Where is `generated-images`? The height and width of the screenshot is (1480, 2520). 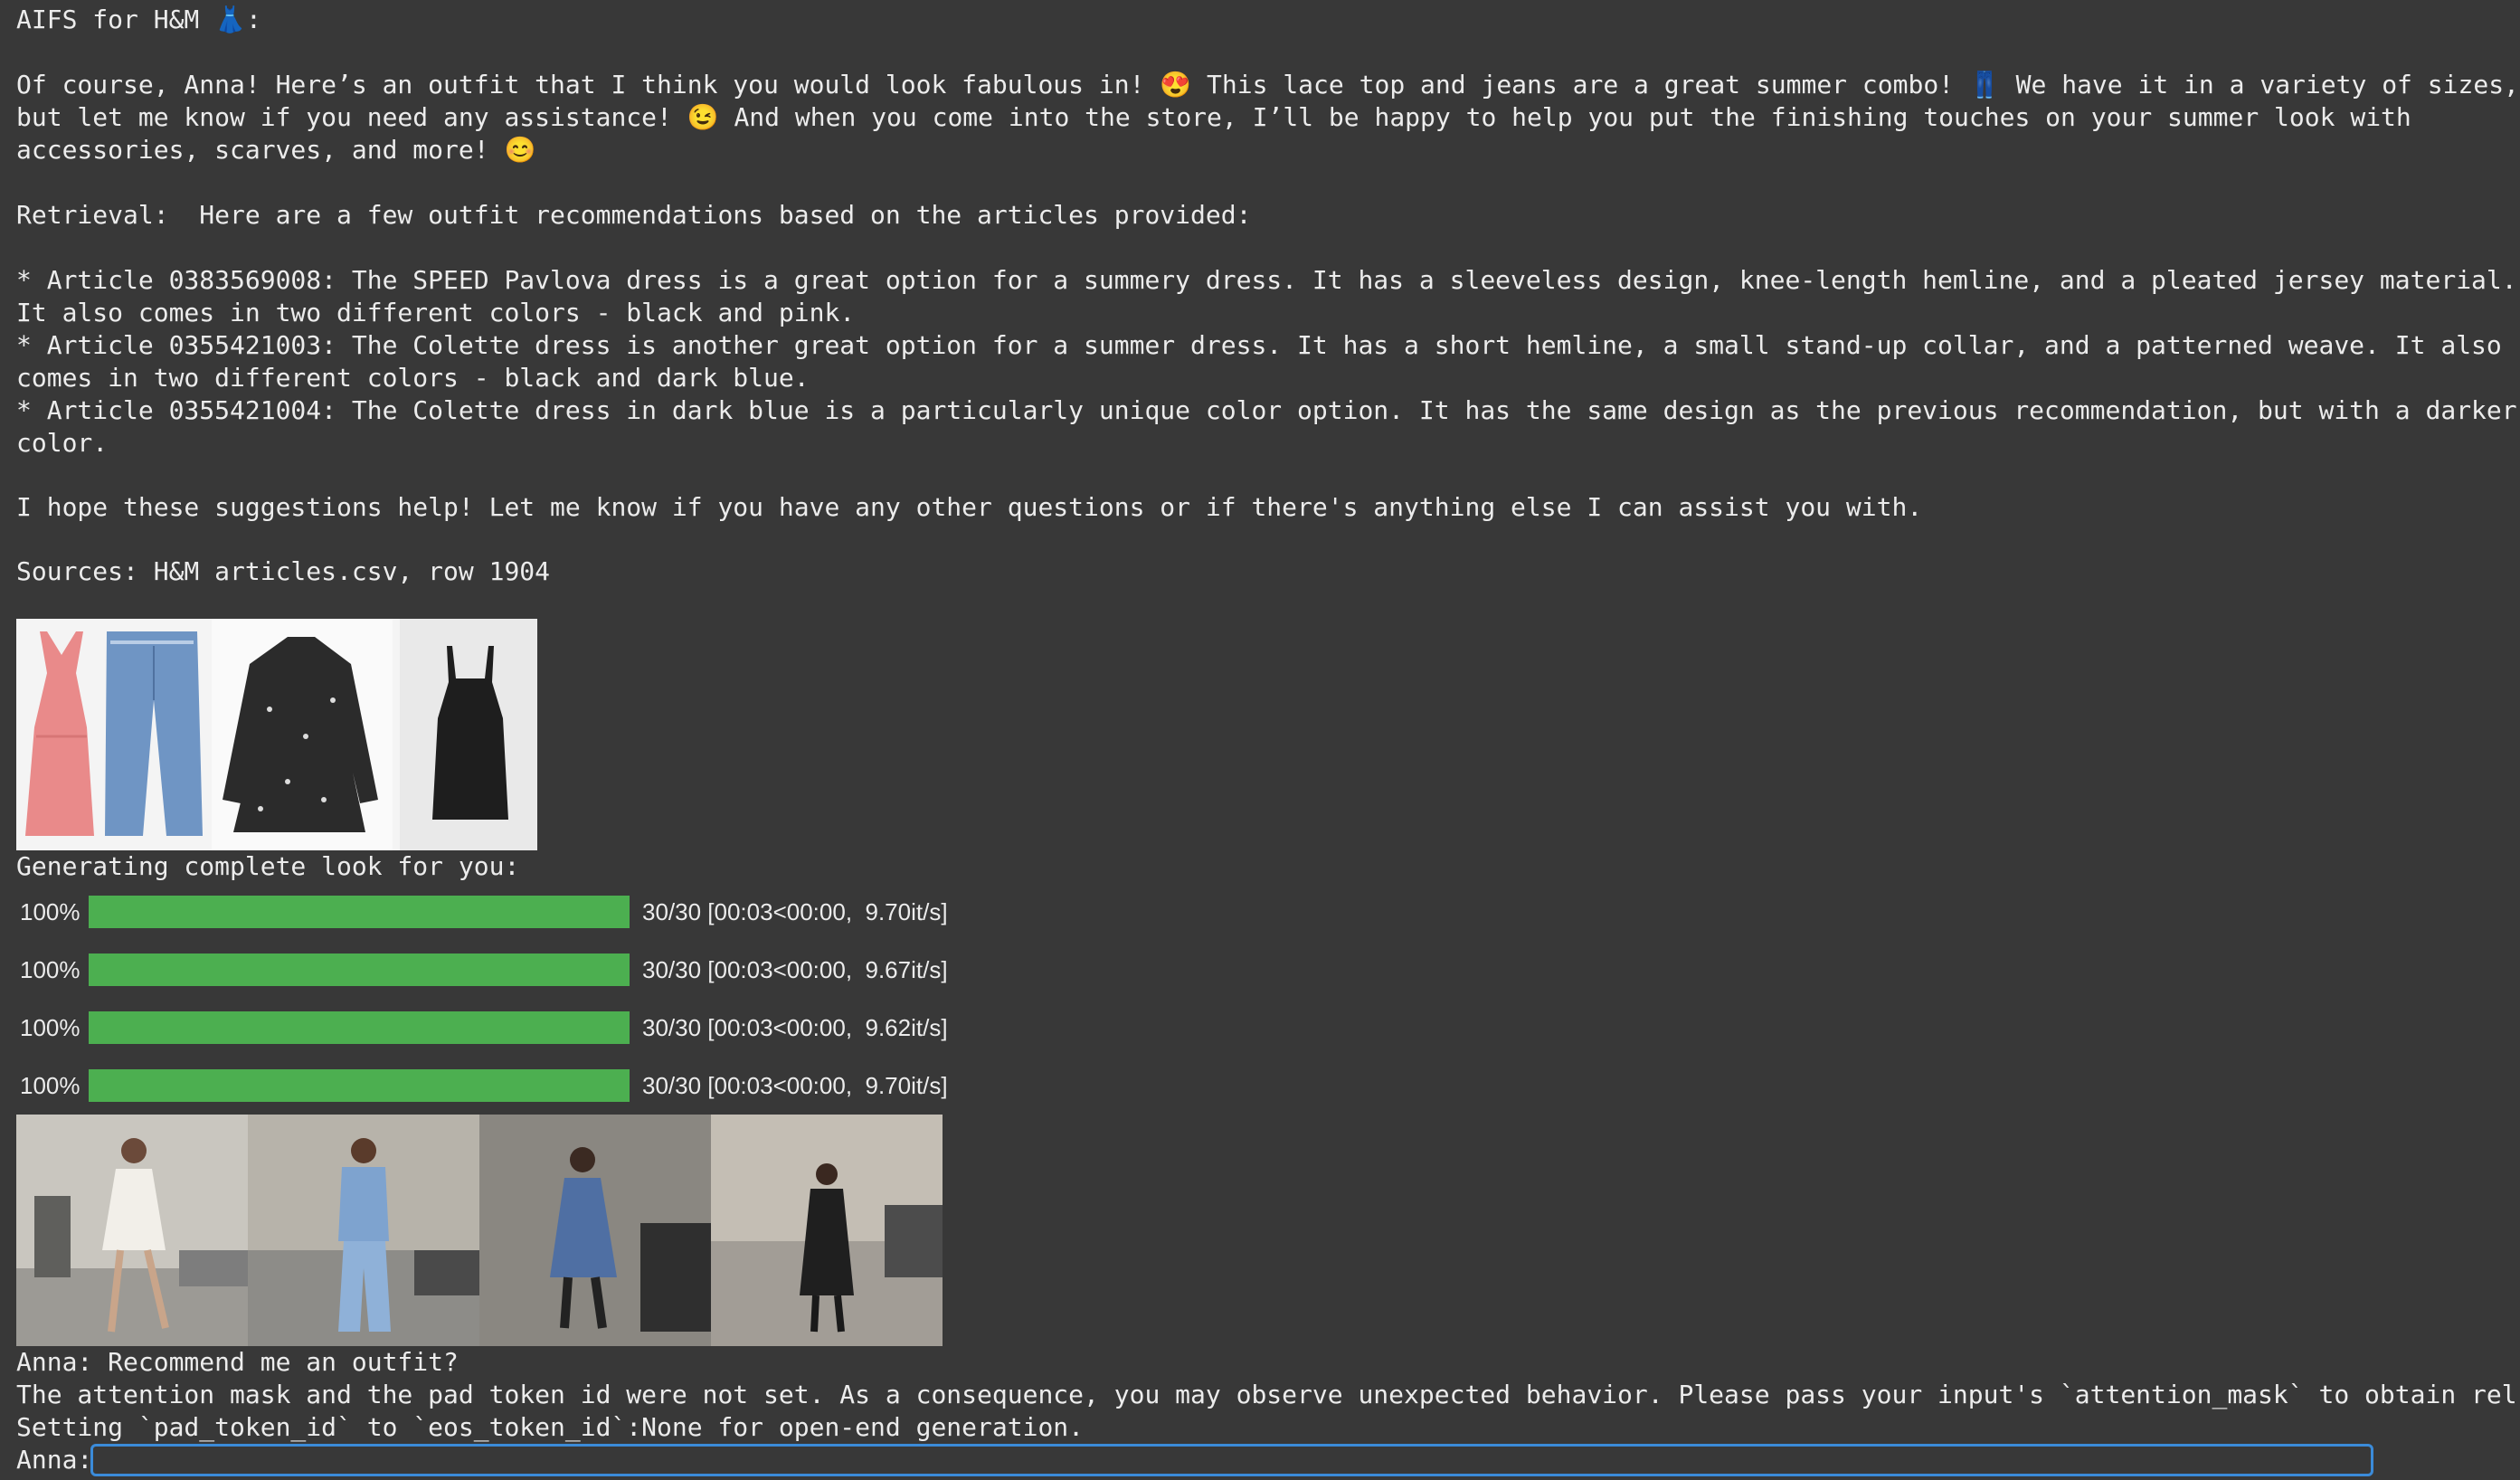 generated-images is located at coordinates (480, 1230).